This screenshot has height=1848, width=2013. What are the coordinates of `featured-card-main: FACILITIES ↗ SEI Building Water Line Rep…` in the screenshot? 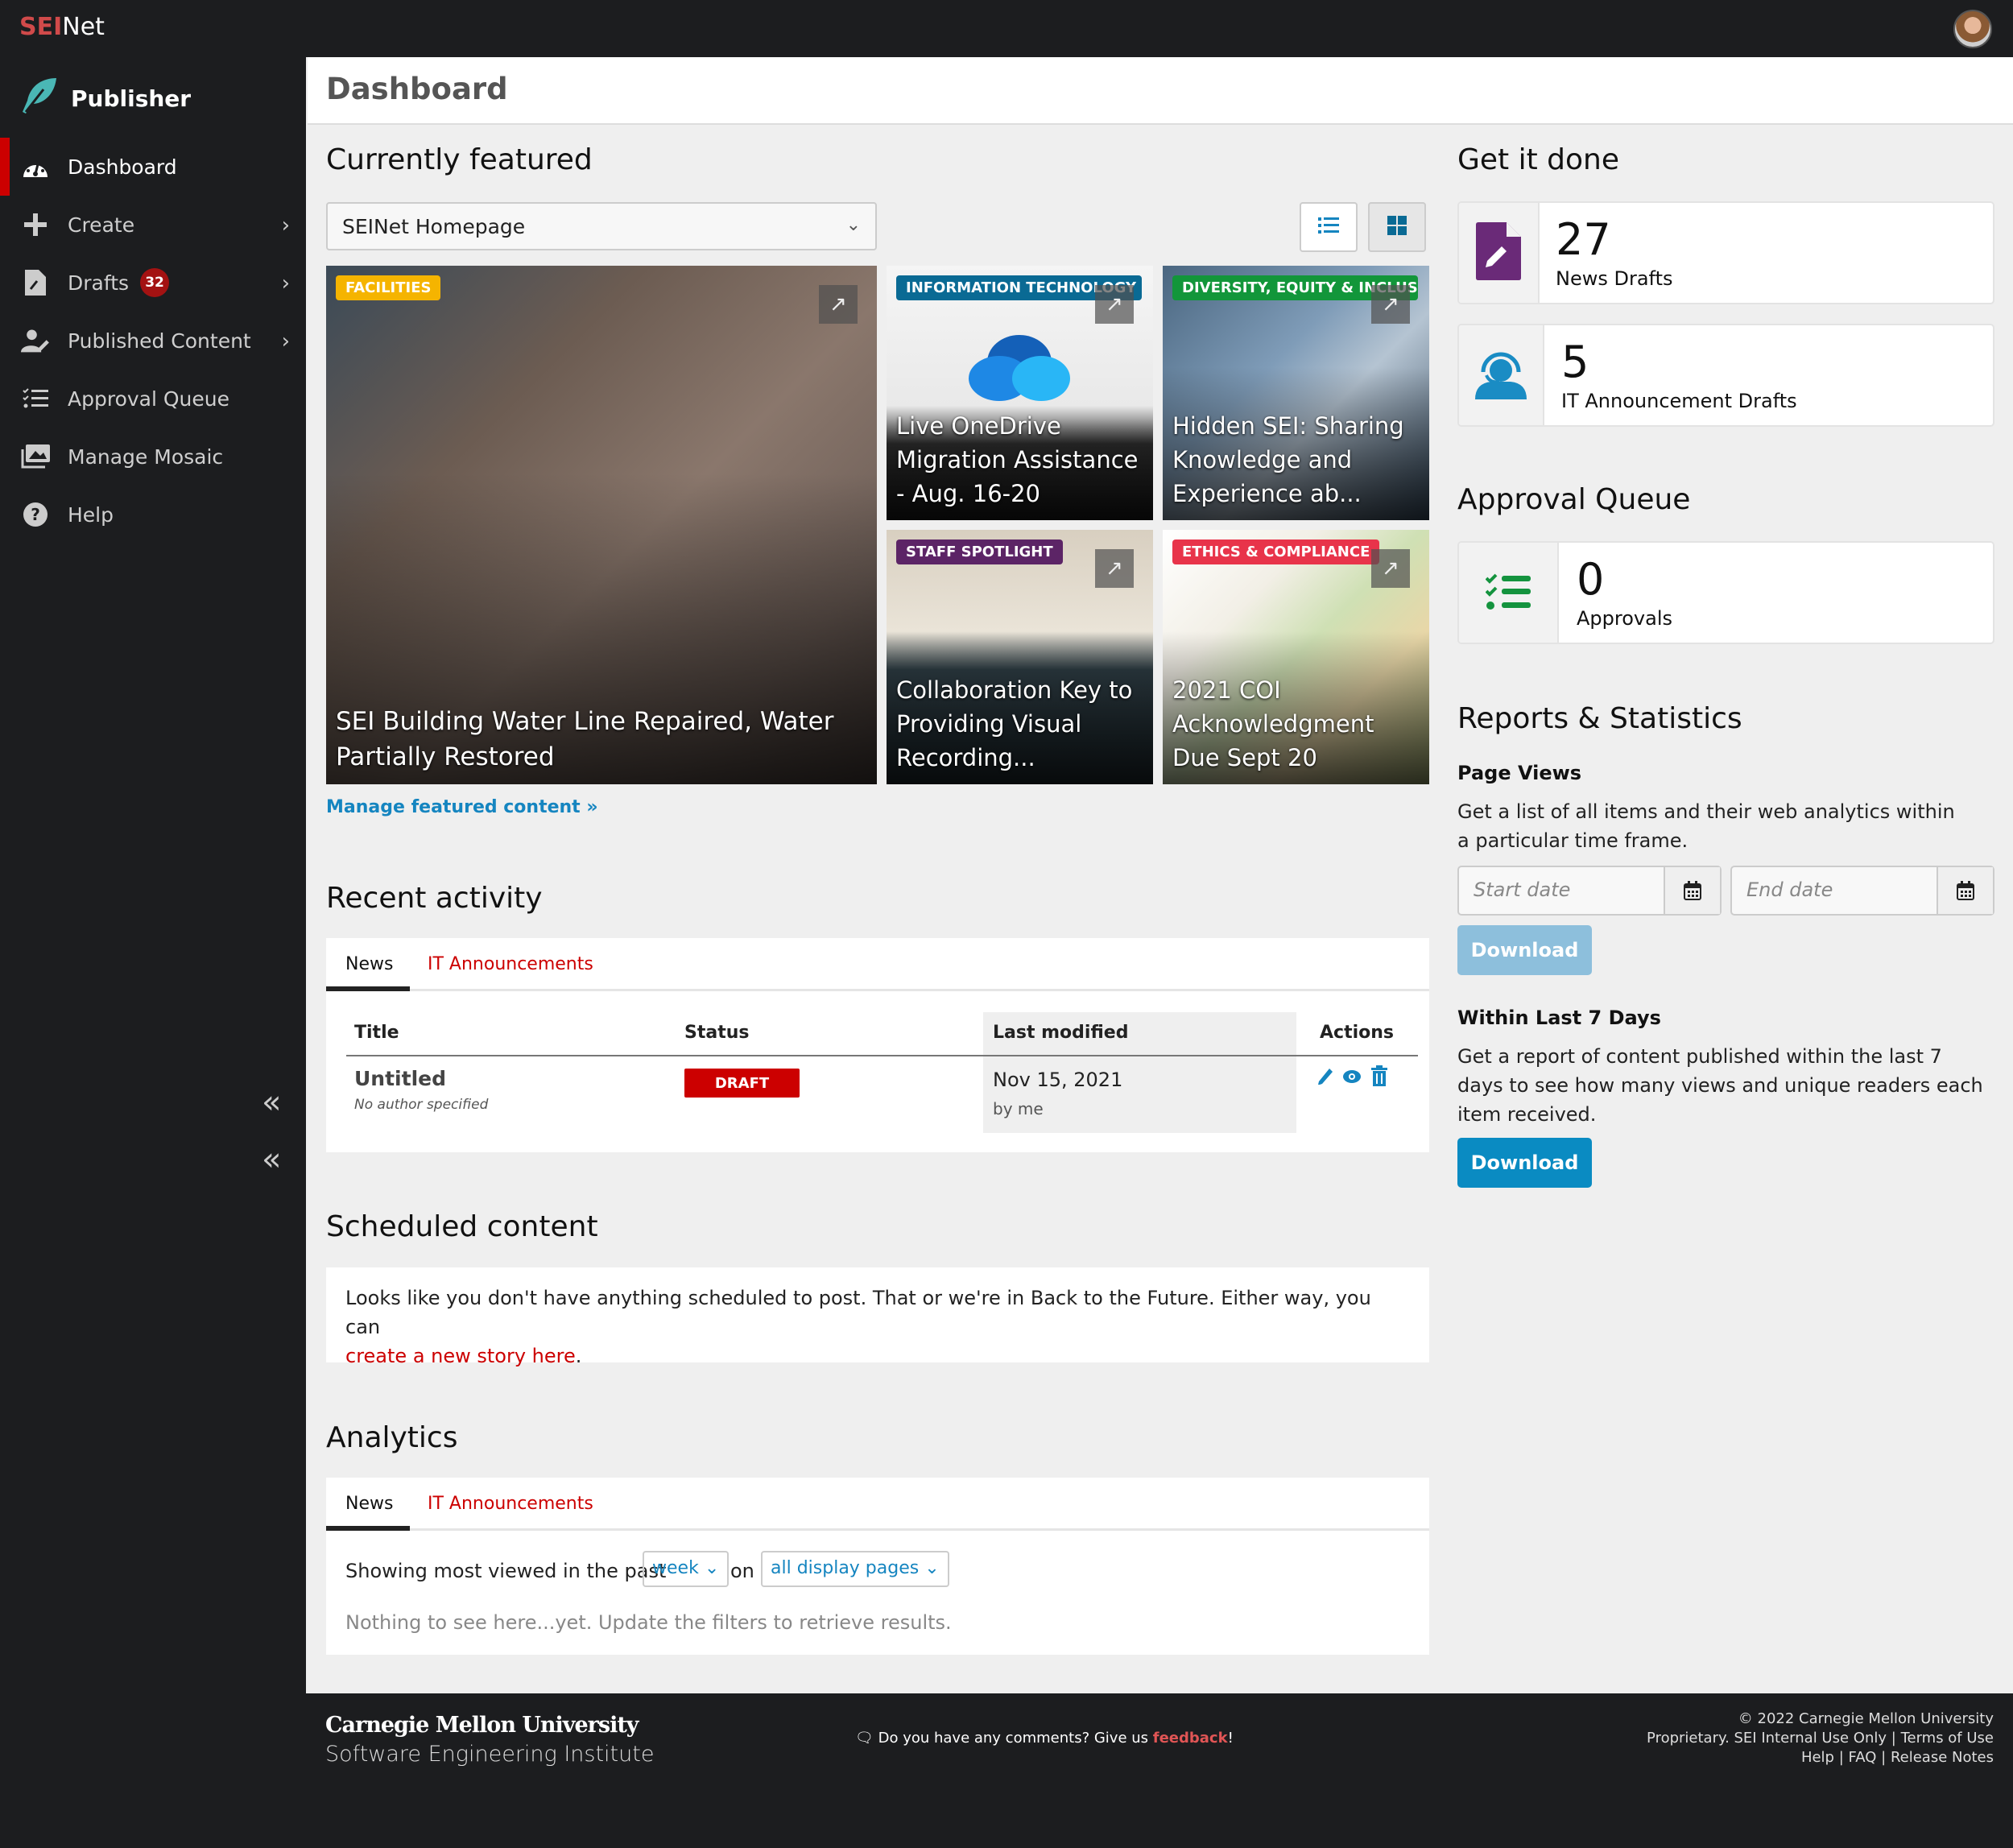 It's located at (601, 525).